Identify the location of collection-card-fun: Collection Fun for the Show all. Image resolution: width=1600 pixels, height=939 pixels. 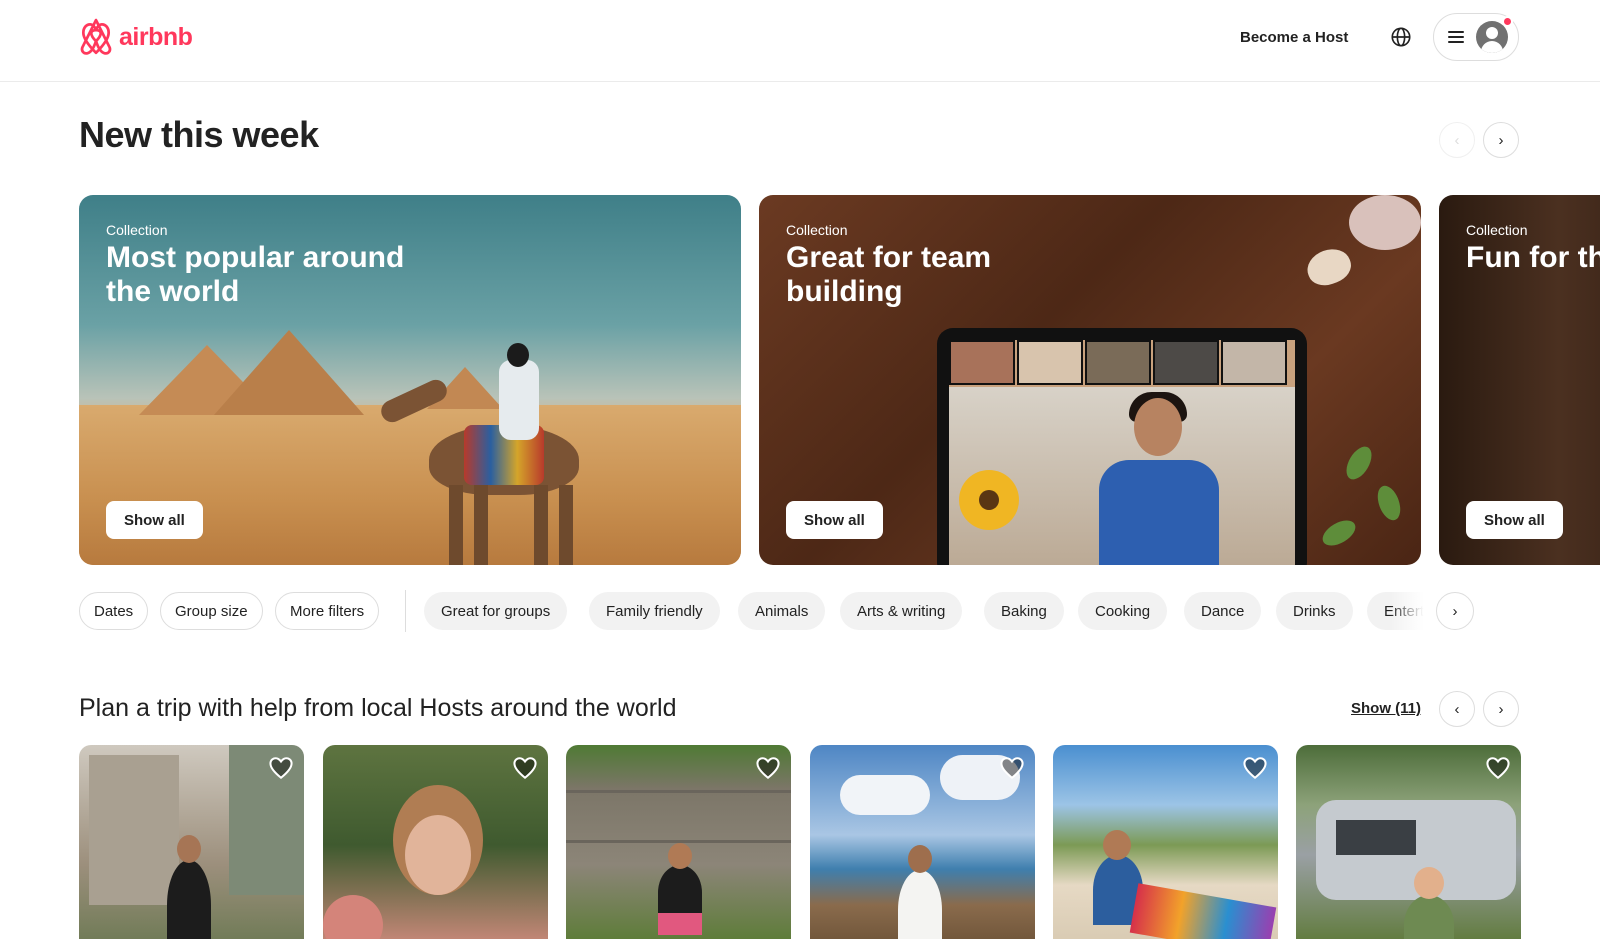
(1519, 380).